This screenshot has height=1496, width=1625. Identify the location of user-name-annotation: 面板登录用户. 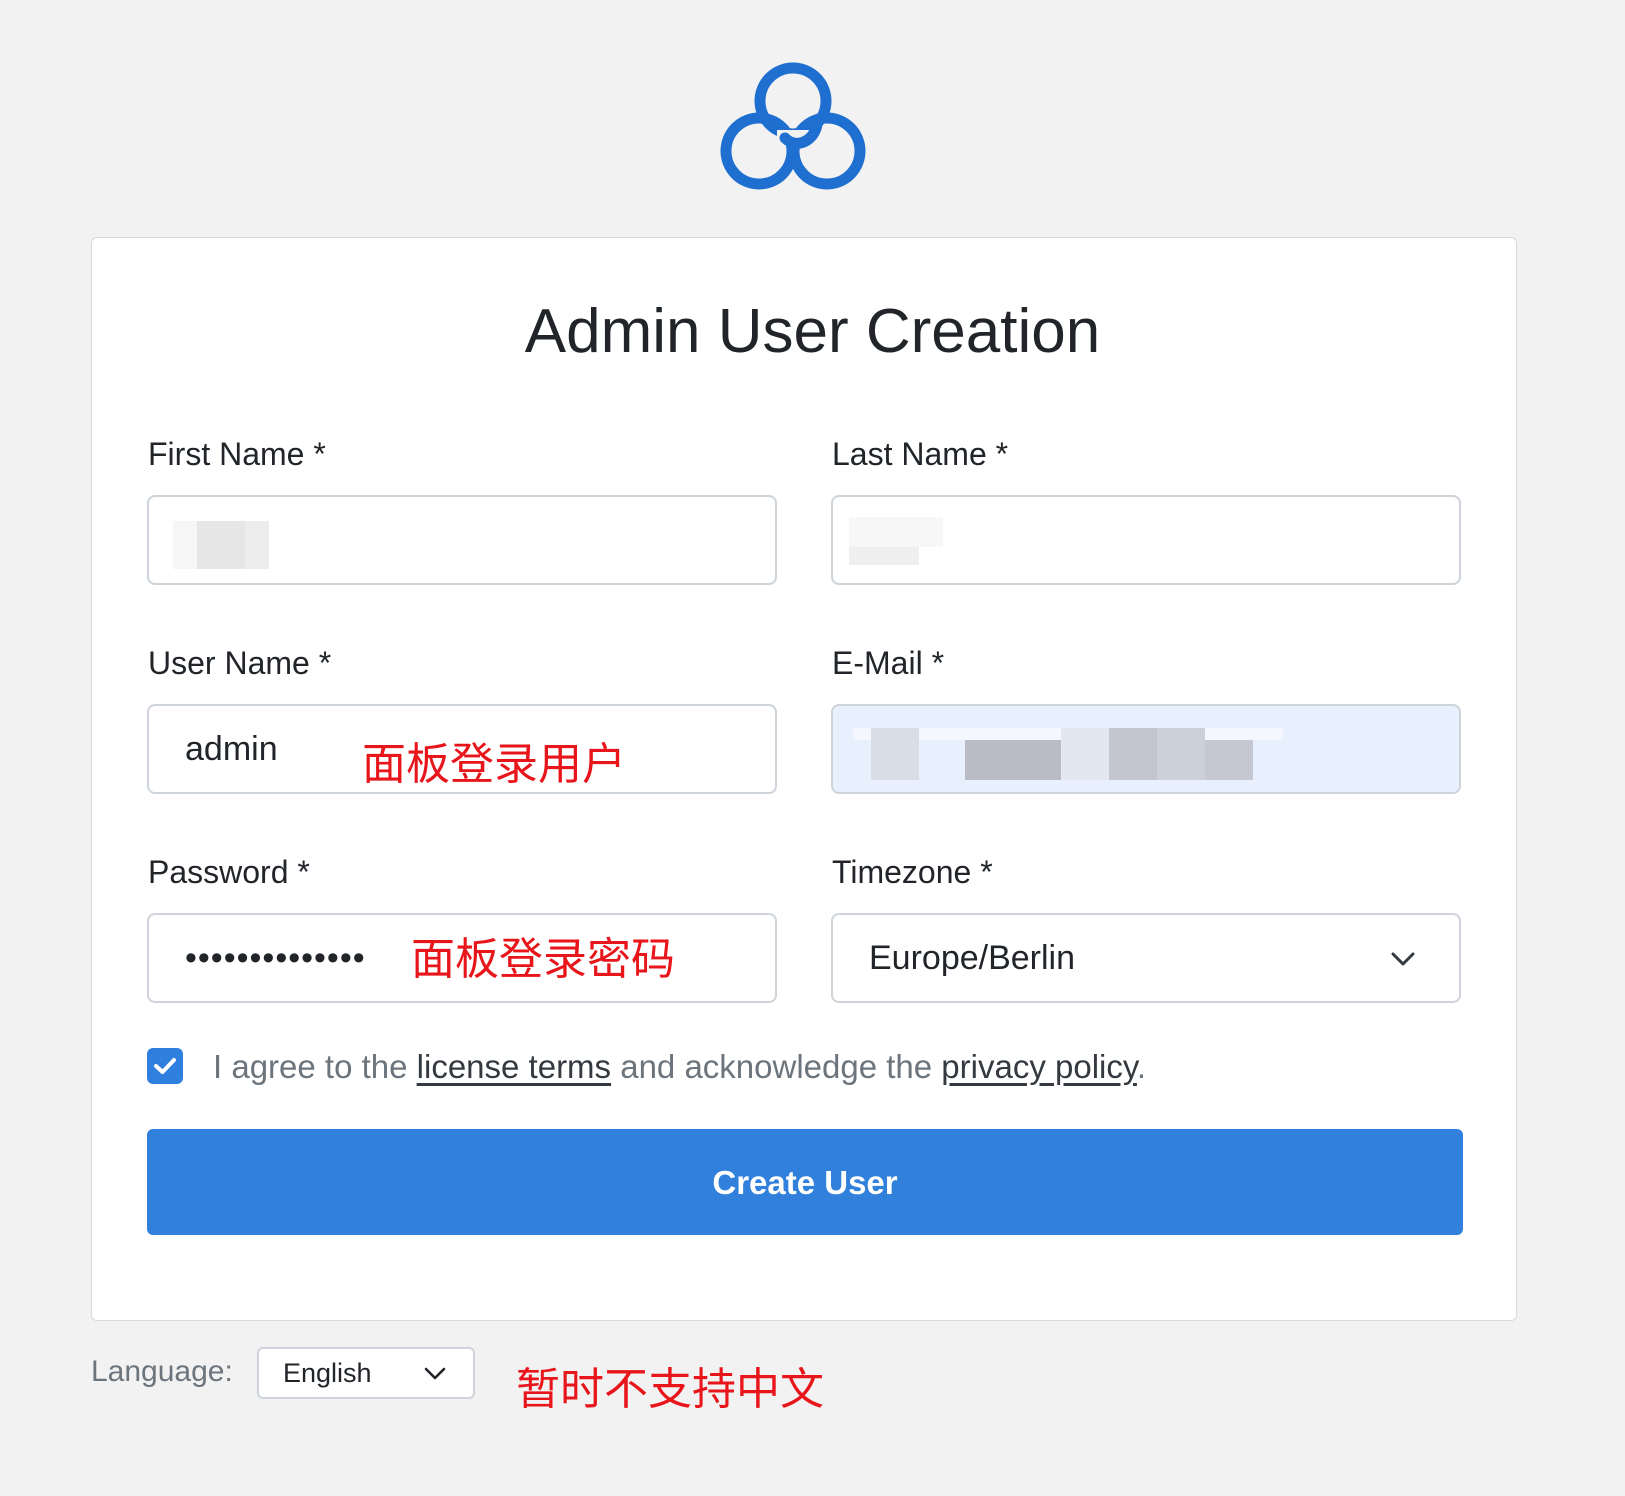
(494, 764).